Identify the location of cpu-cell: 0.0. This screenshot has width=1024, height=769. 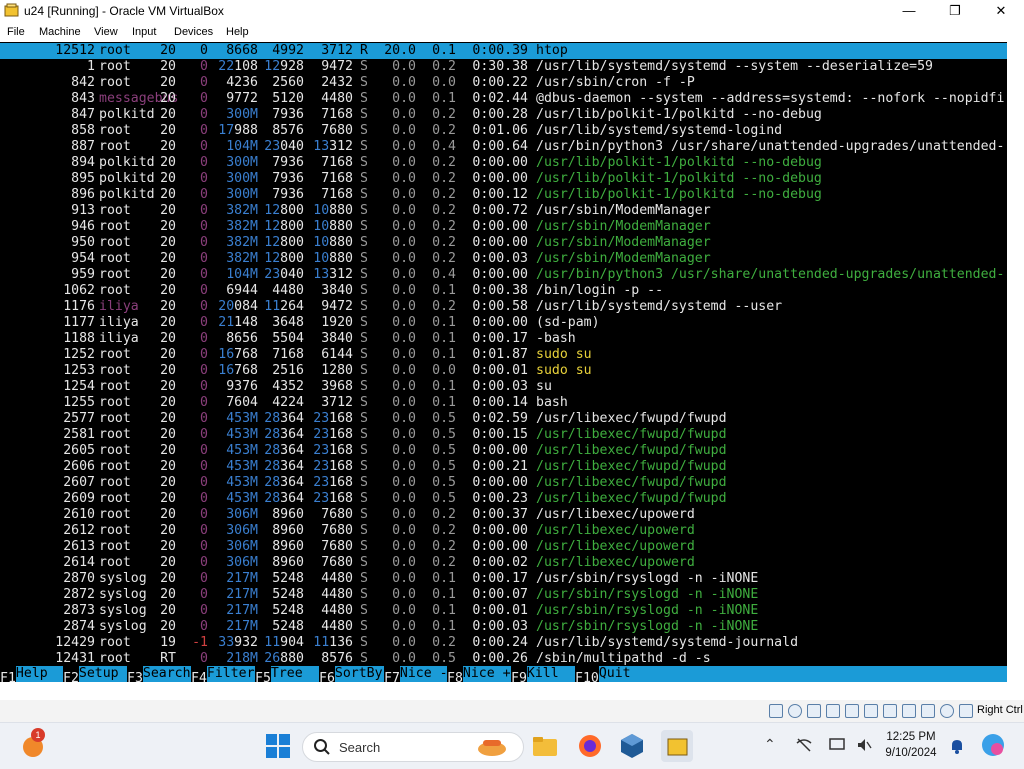
(404, 146).